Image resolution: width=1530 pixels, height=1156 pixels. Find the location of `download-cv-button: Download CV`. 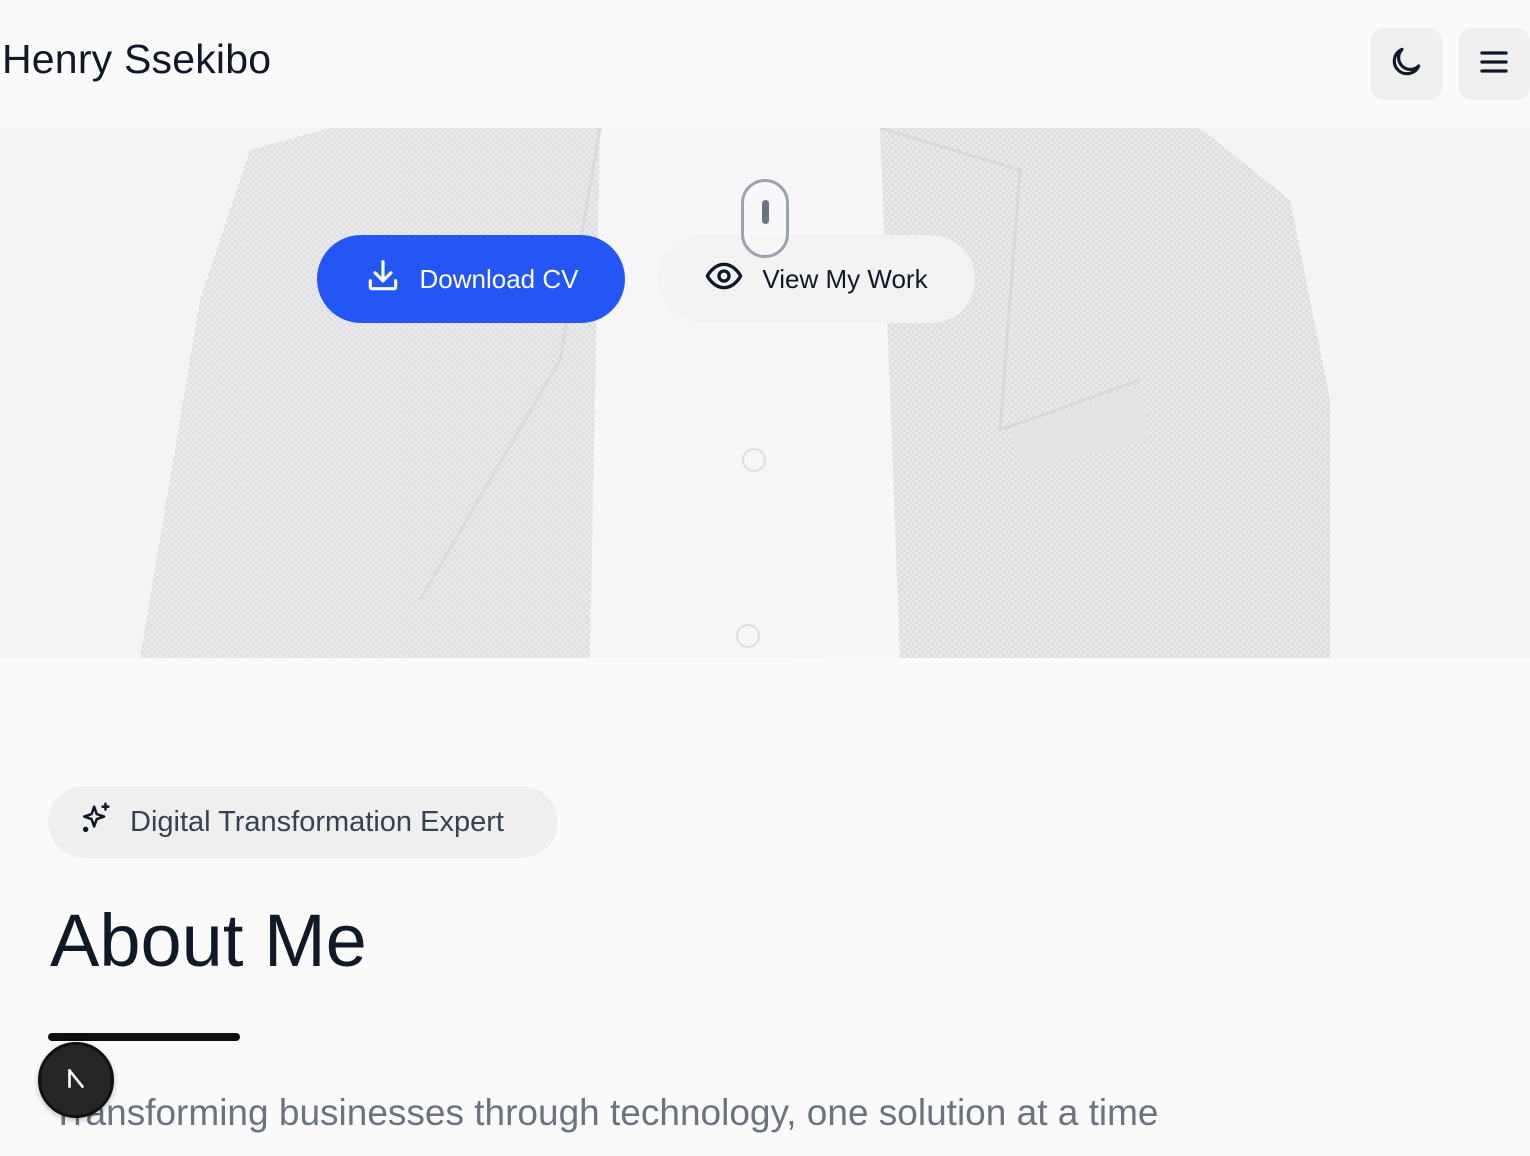

download-cv-button: Download CV is located at coordinates (471, 279).